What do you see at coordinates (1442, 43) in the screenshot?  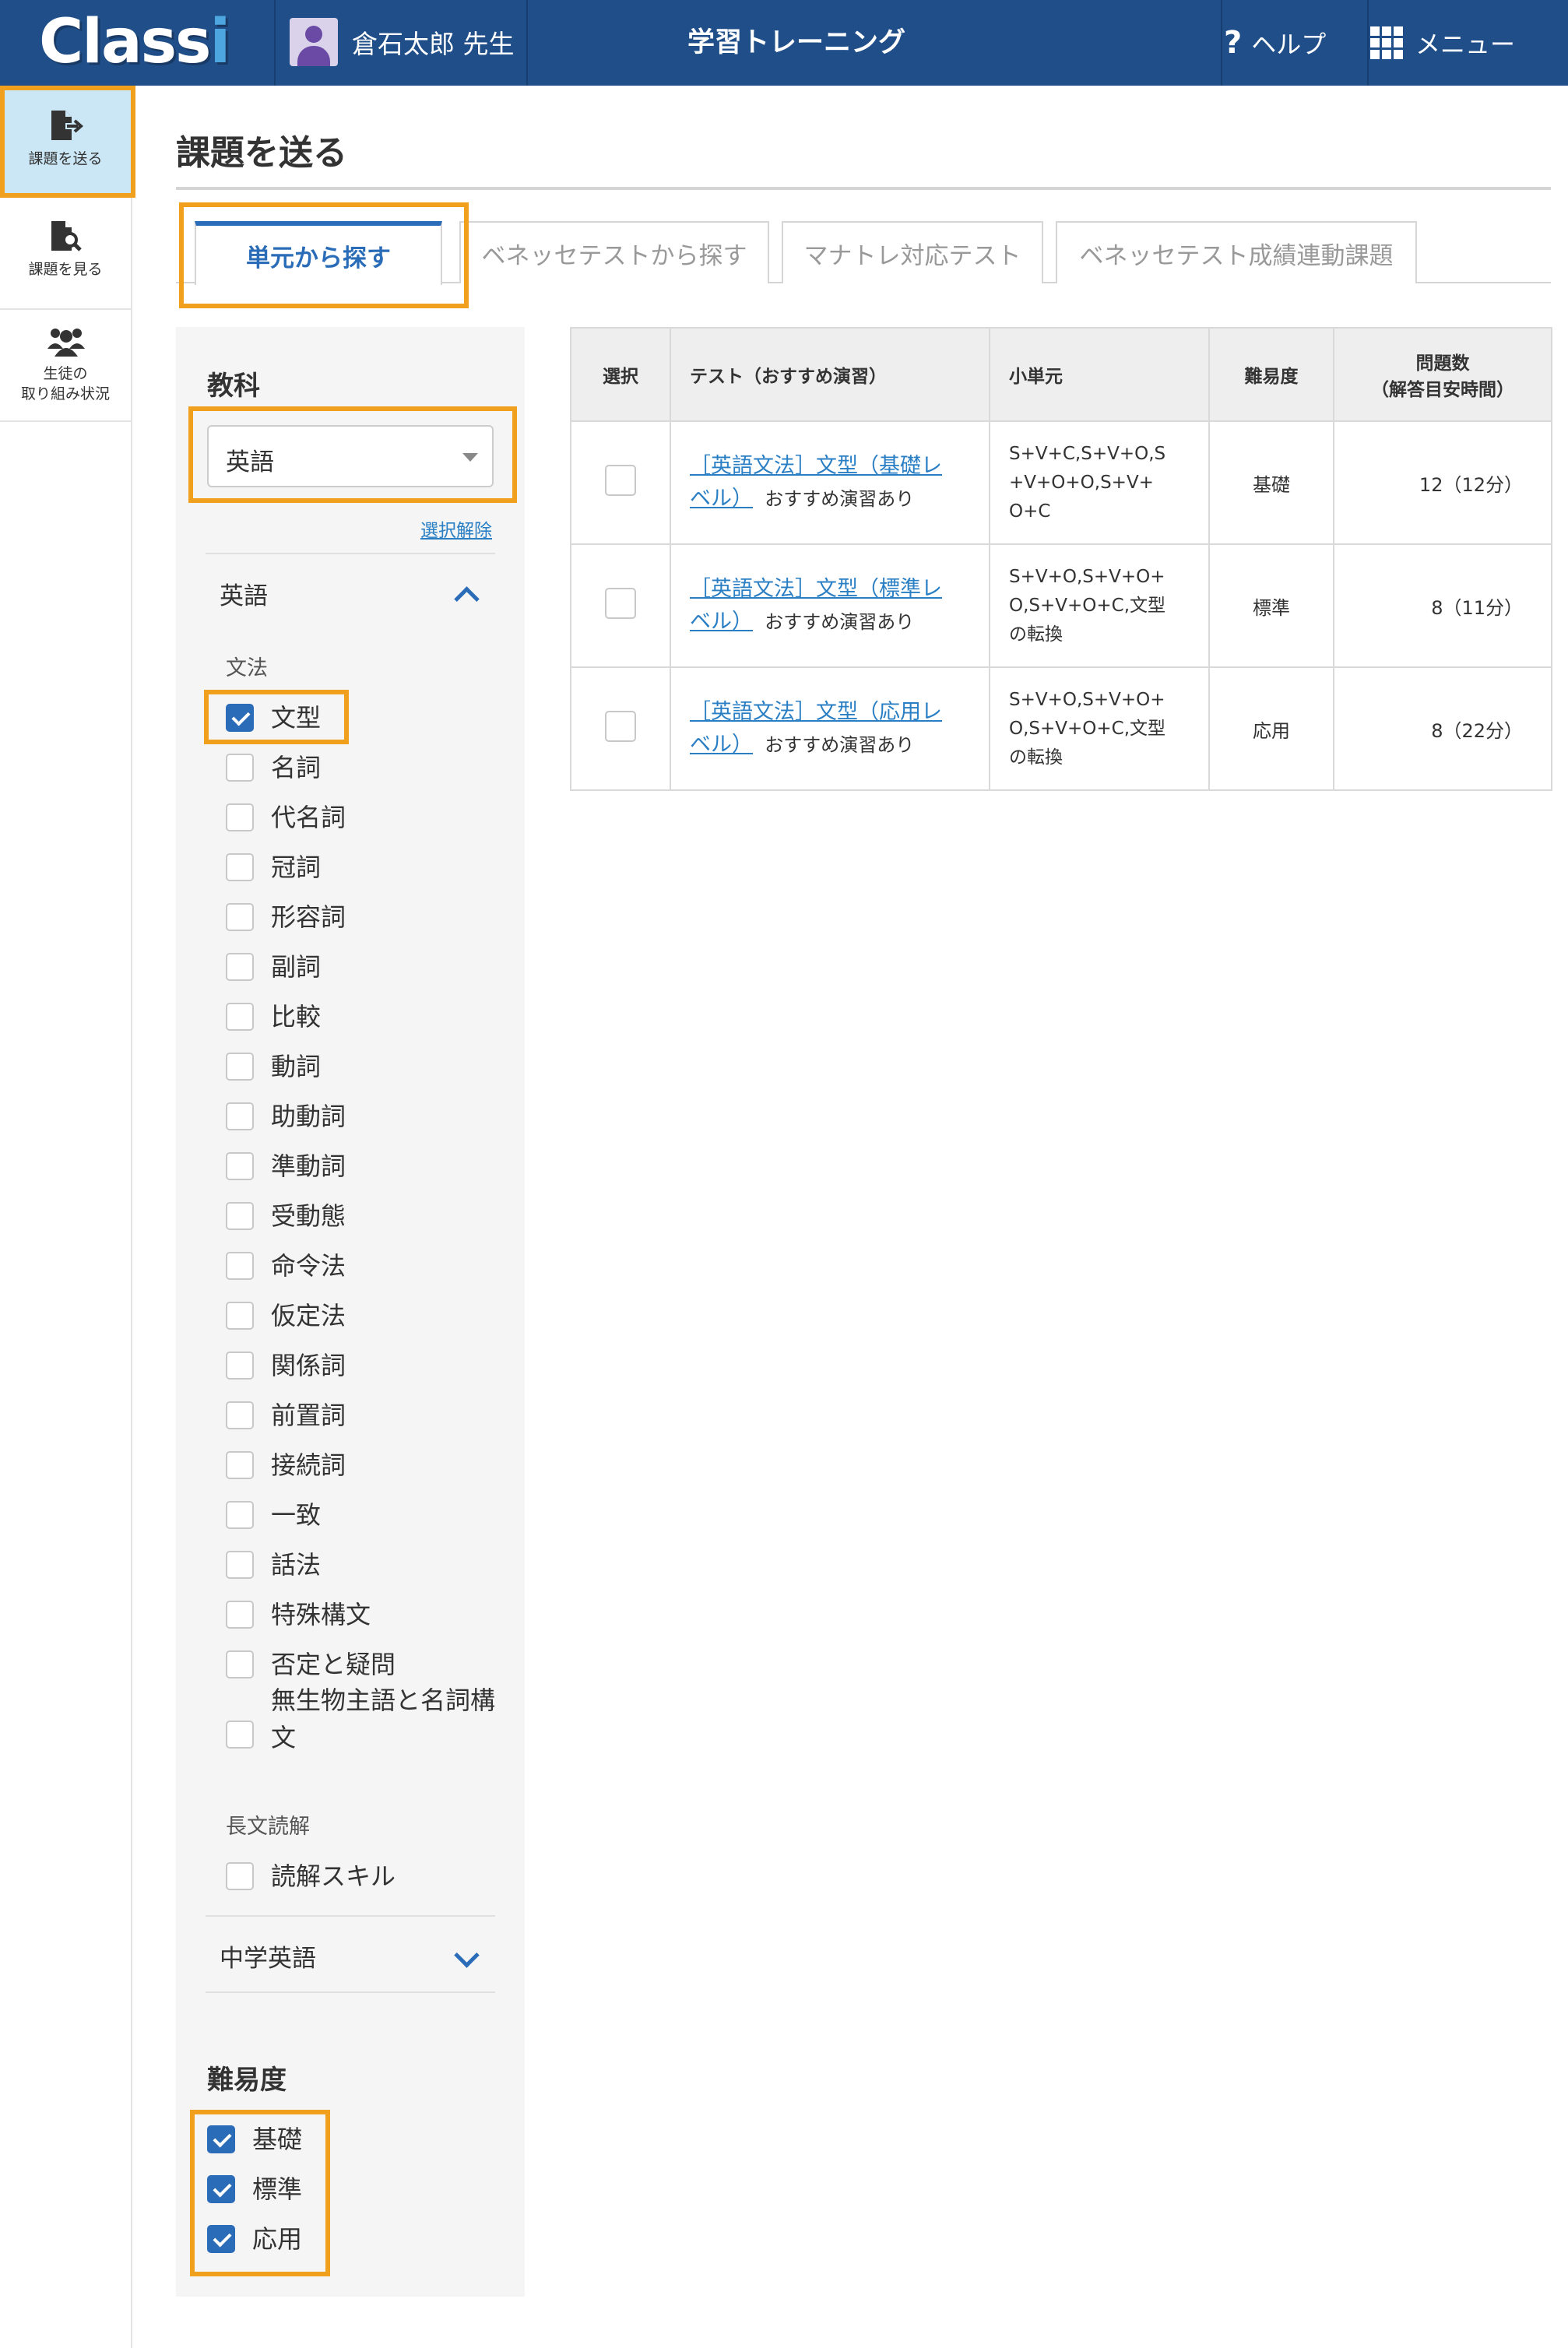 I see `menu-button: メニュー` at bounding box center [1442, 43].